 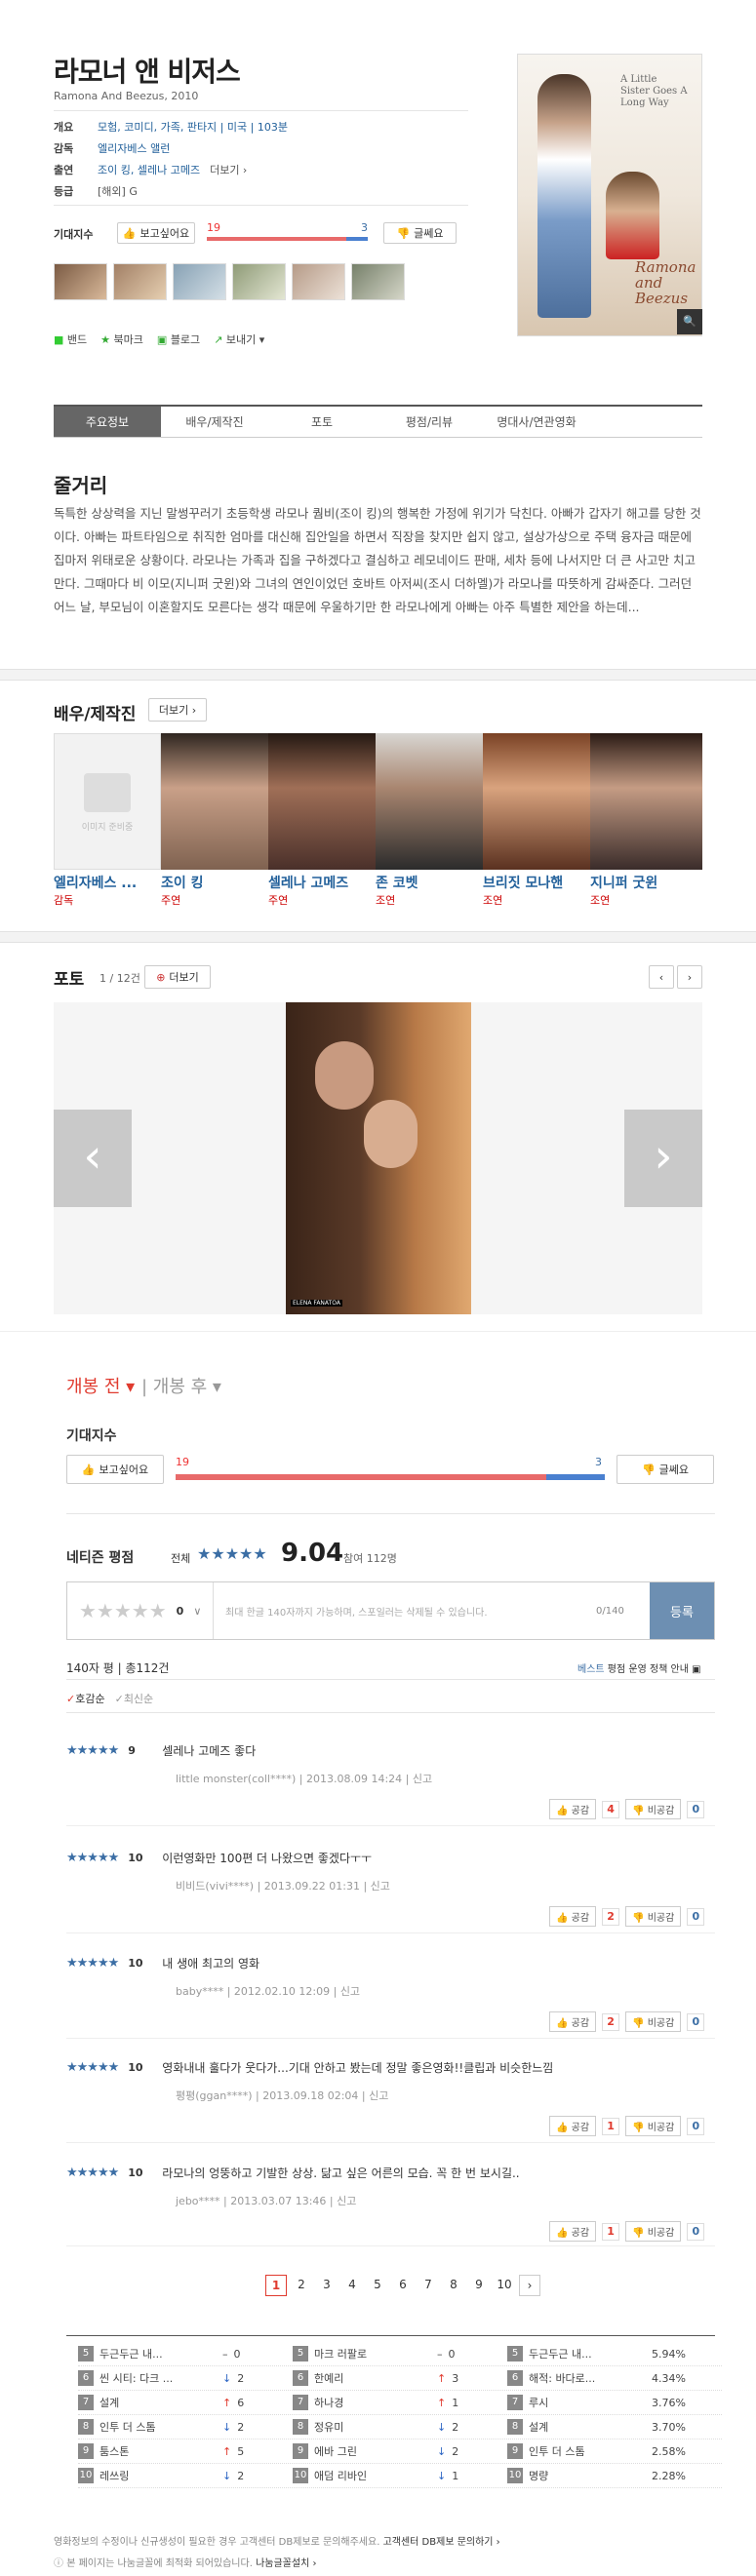 I want to click on ranking-person: 하나경, so click(x=372, y=2402).